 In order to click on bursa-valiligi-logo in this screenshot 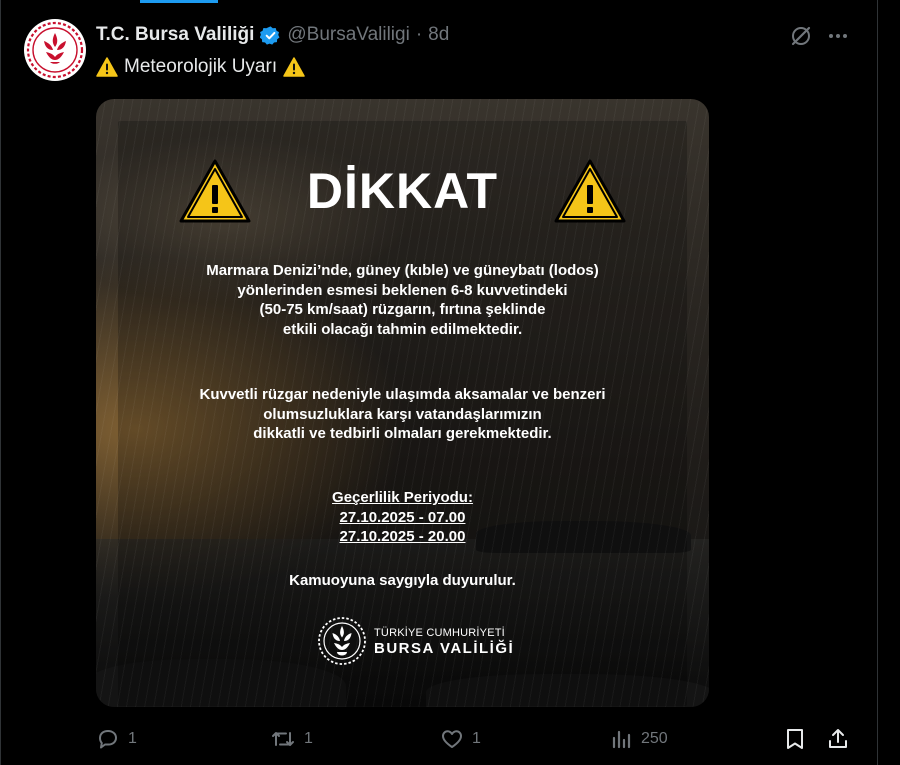, I will do `click(55, 50)`.